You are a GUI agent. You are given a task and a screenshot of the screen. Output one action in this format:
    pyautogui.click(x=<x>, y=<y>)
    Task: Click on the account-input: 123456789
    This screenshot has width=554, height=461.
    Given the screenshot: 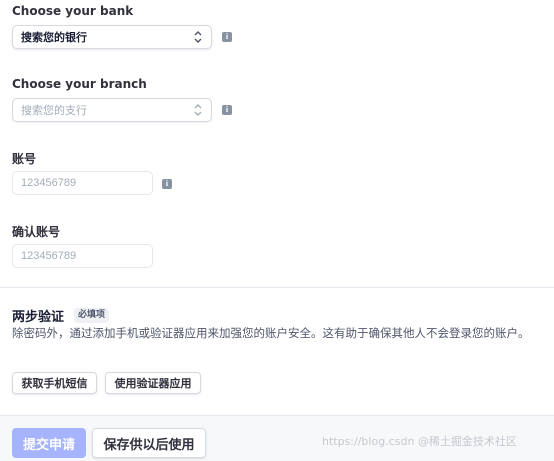 What is the action you would take?
    pyautogui.click(x=82, y=183)
    